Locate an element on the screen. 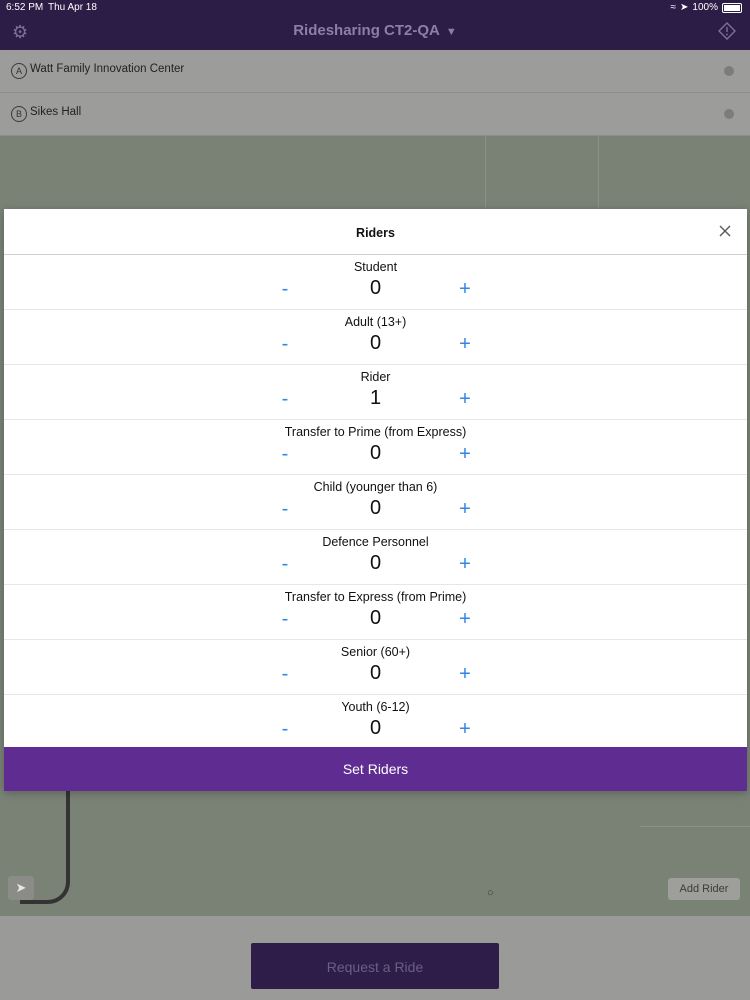 This screenshot has height=1000, width=750. rider-row-rider: Rider - 1 + is located at coordinates (375, 392).